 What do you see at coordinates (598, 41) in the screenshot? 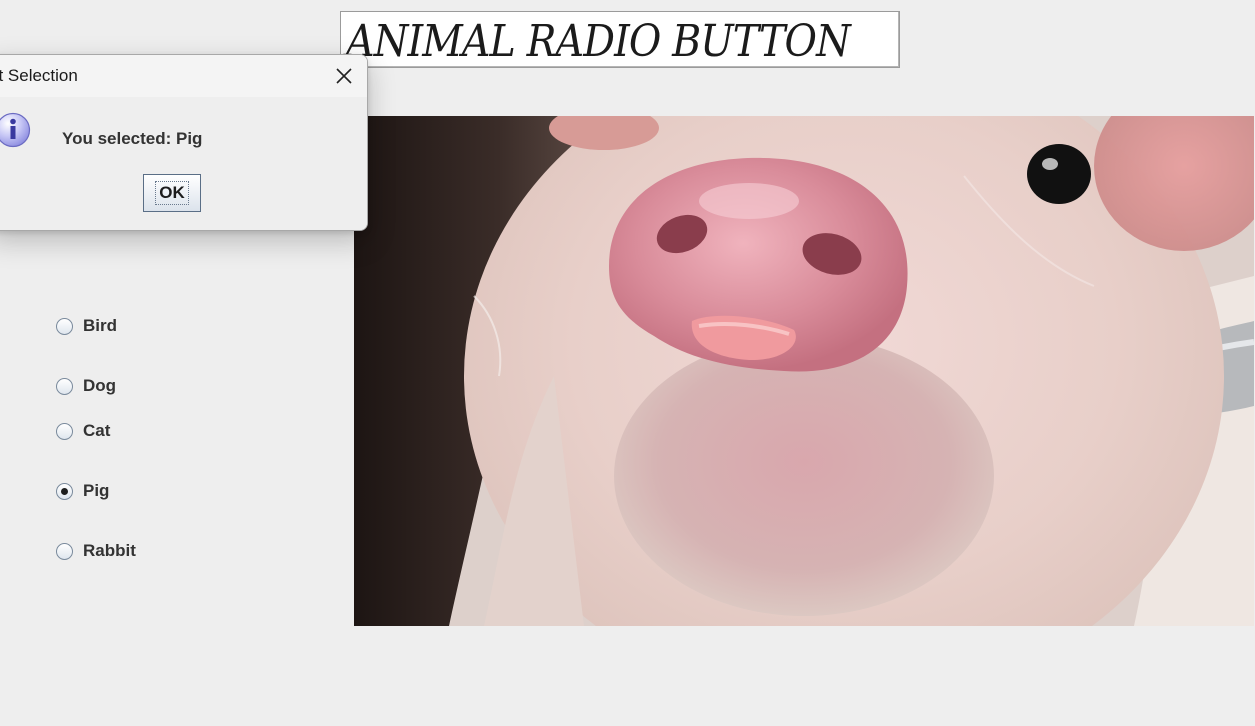
I see `banner-title: ANIMAL RADIO BUTTON` at bounding box center [598, 41].